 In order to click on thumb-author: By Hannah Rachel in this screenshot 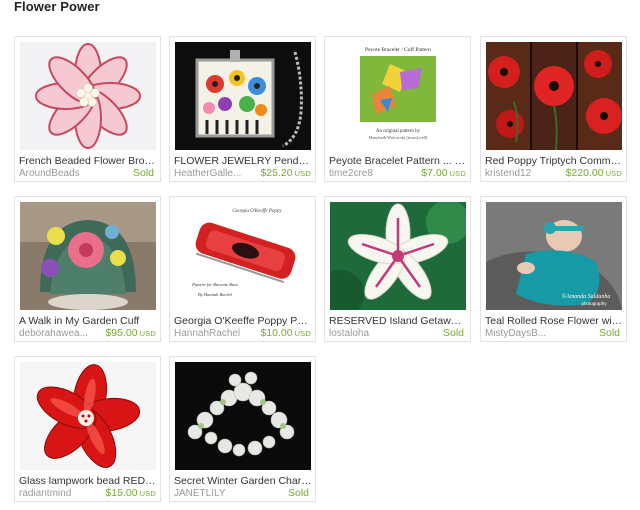, I will do `click(215, 294)`.